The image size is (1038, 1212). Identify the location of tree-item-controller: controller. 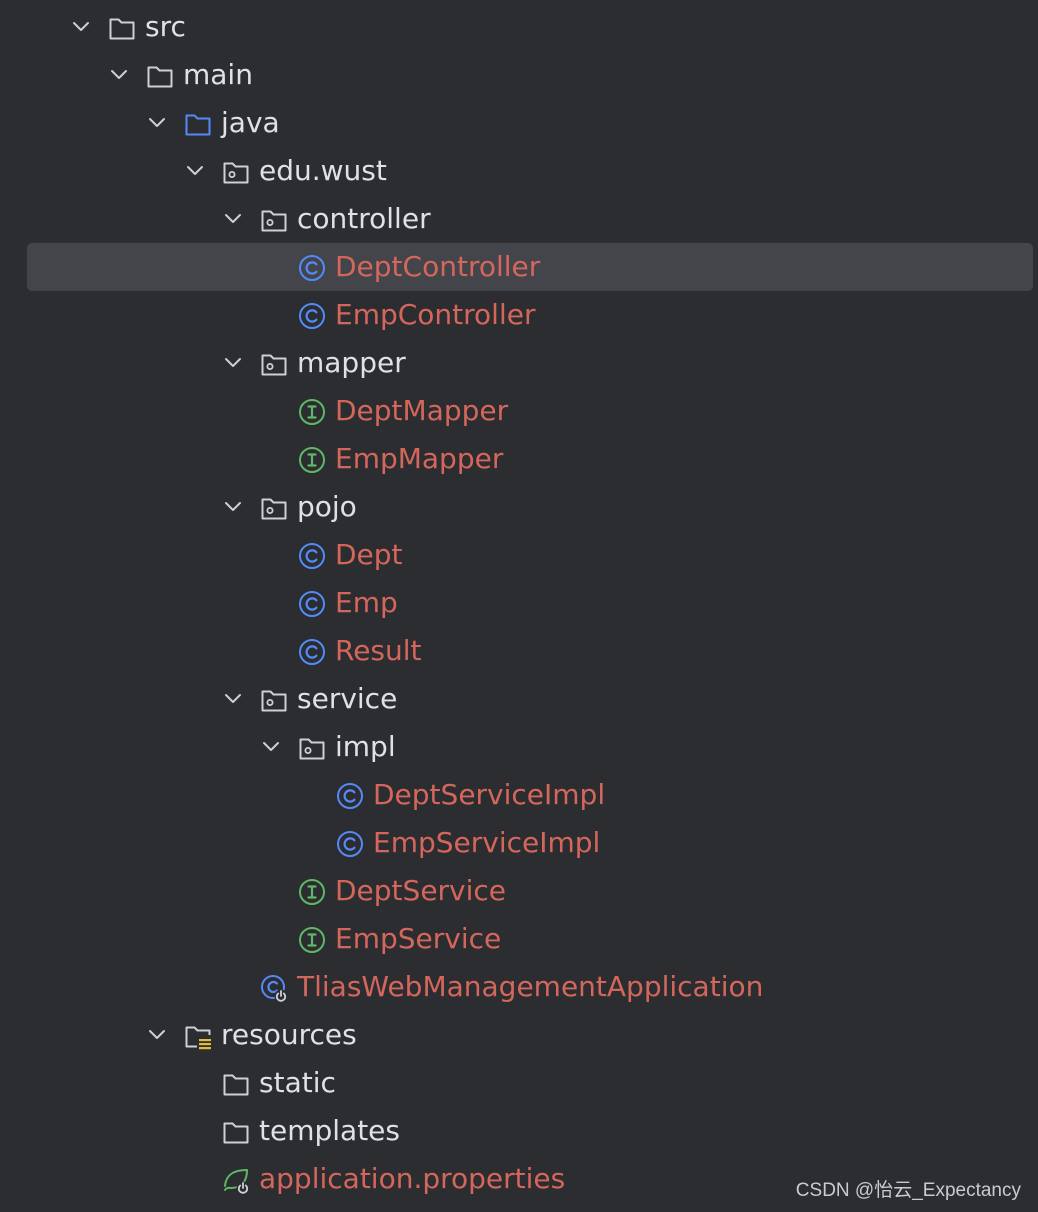
(519, 219).